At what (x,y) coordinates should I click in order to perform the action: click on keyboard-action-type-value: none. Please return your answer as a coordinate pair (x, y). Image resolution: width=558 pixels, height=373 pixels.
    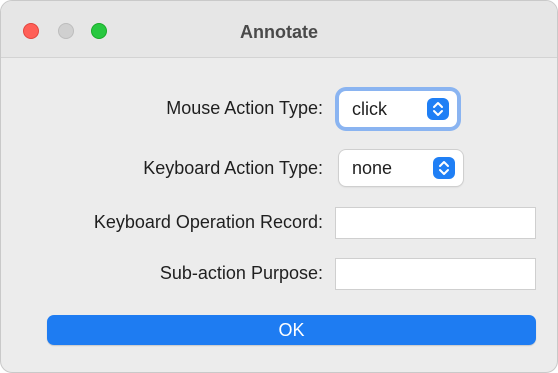
    Looking at the image, I should click on (372, 168).